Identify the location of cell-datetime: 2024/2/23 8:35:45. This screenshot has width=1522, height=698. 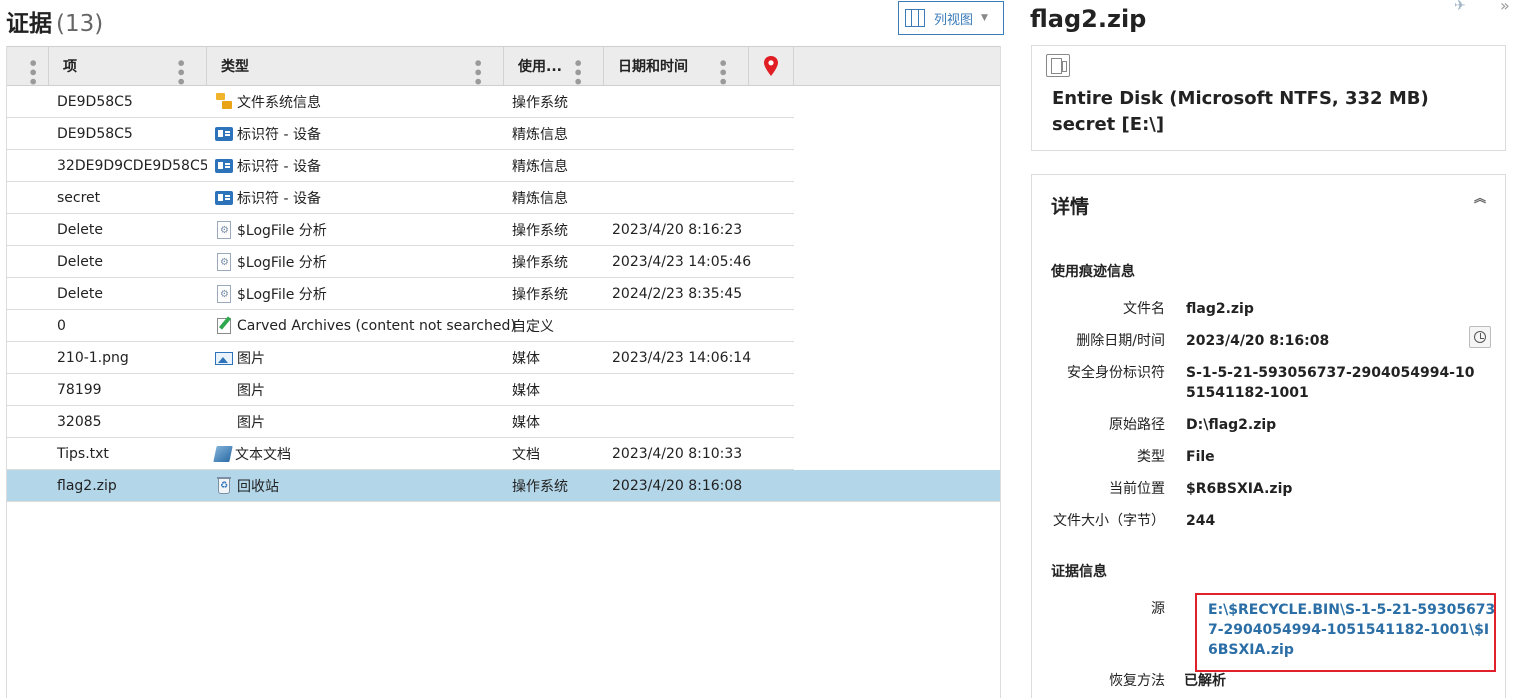
(677, 293).